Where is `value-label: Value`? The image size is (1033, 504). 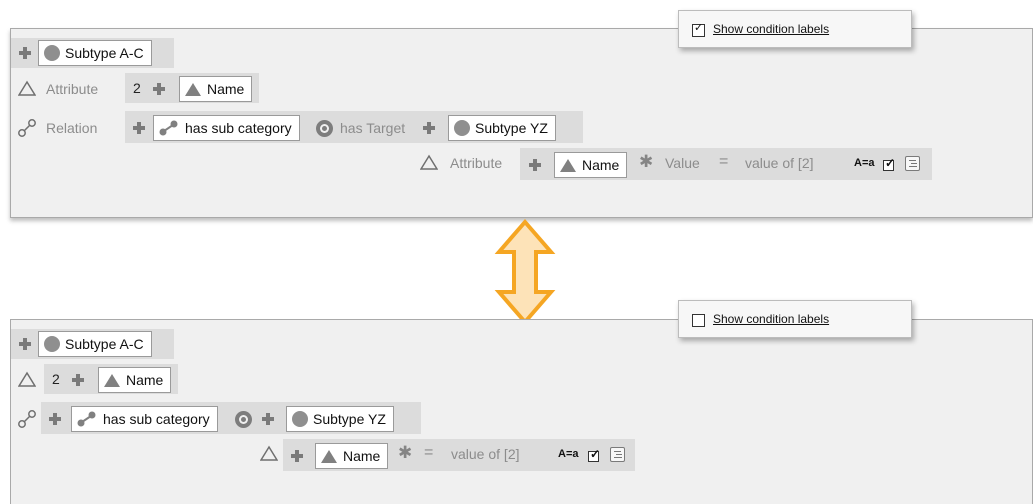 value-label: Value is located at coordinates (682, 163).